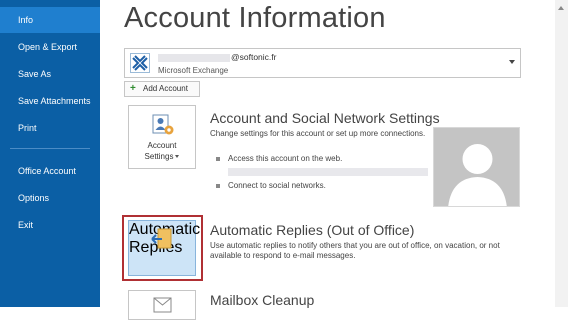 The width and height of the screenshot is (568, 320). I want to click on exchange-icon, so click(140, 63).